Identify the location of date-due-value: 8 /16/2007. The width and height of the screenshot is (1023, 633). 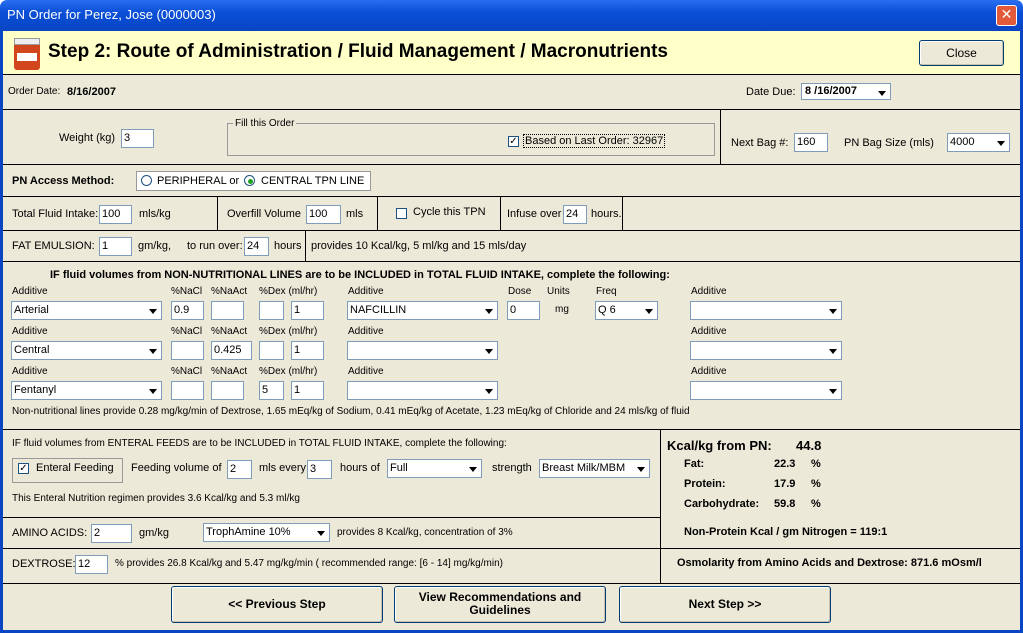
(831, 91).